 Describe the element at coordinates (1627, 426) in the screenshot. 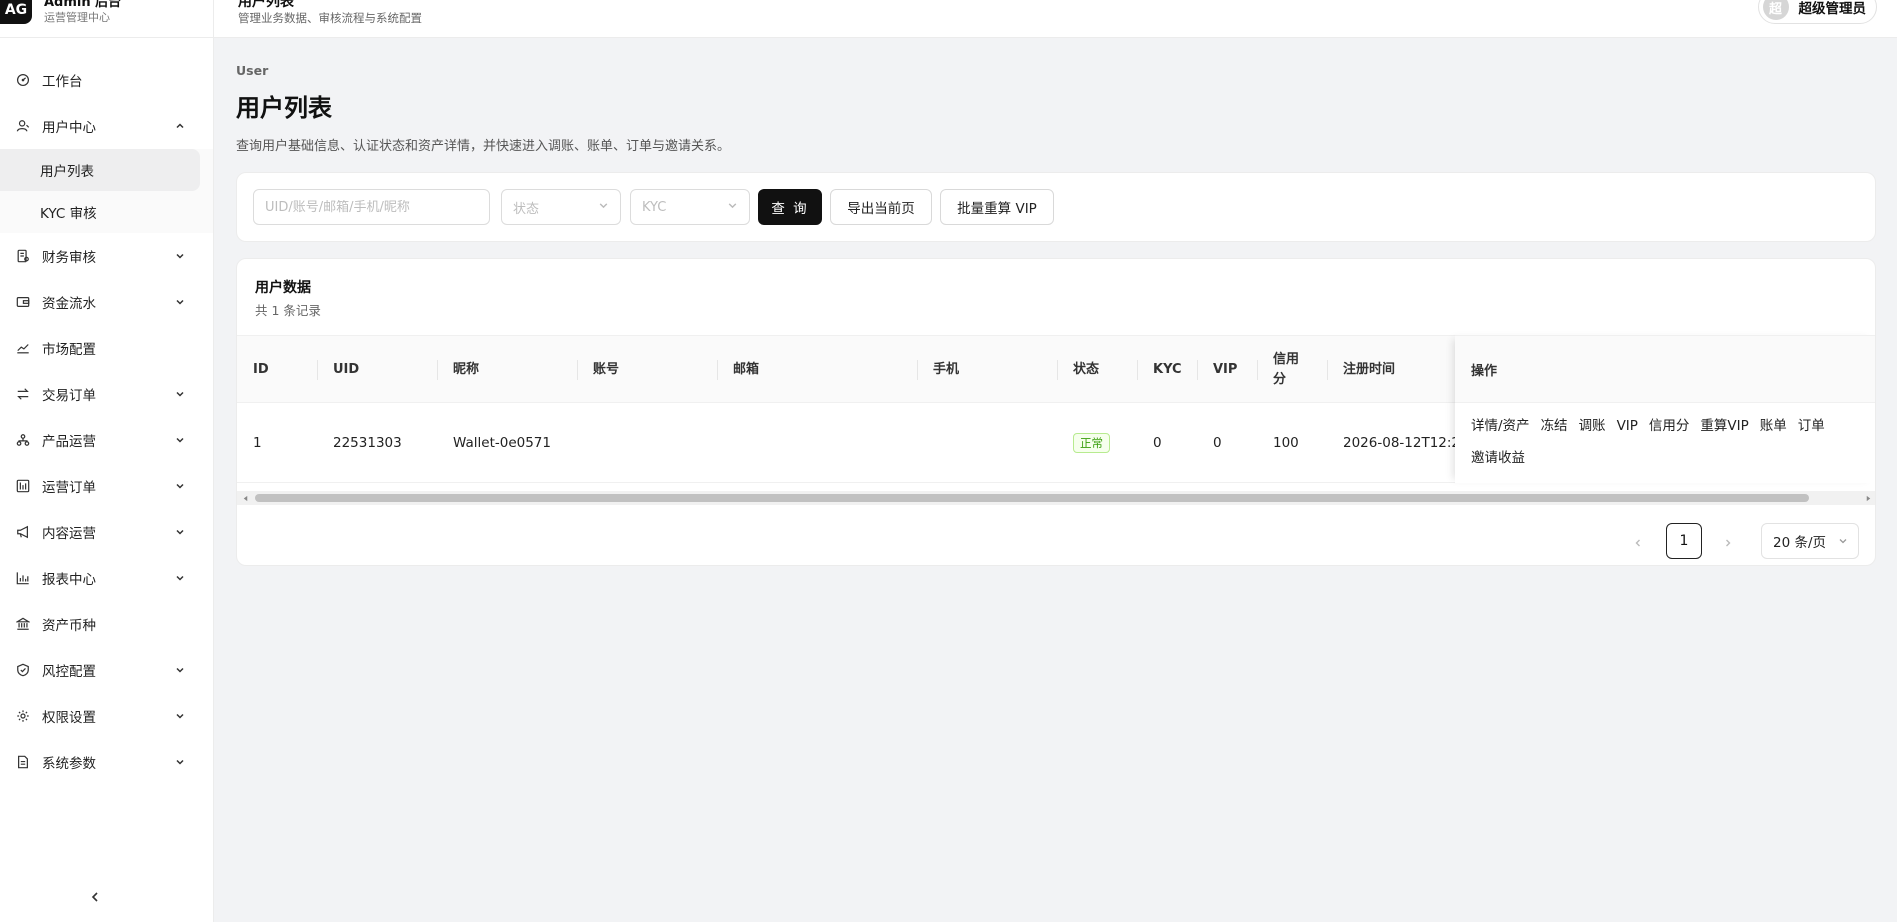

I see `action-vip-link: VIP` at that location.